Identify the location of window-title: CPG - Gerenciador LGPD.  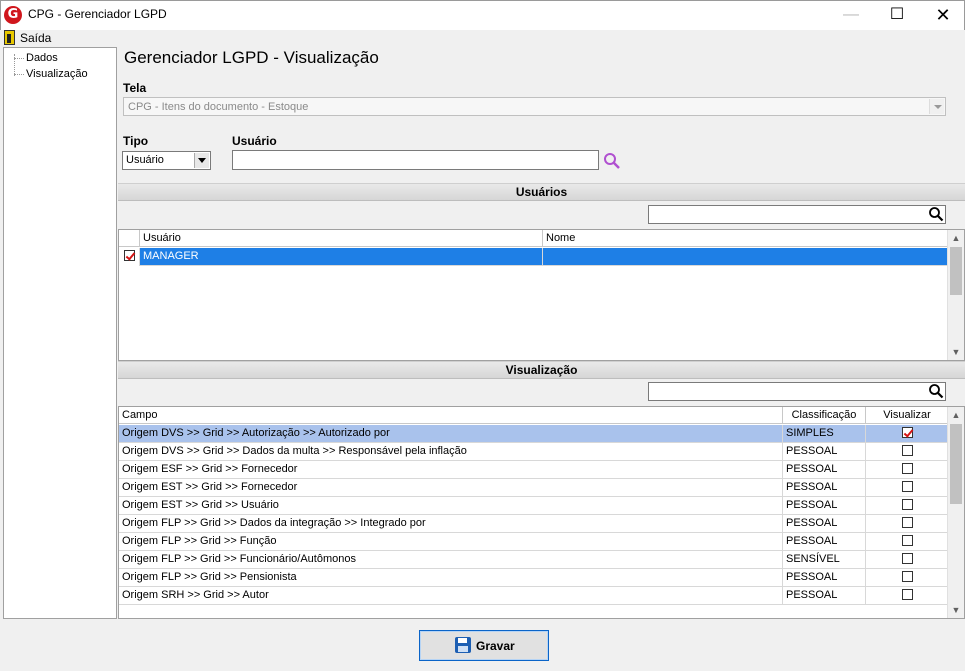
(97, 14).